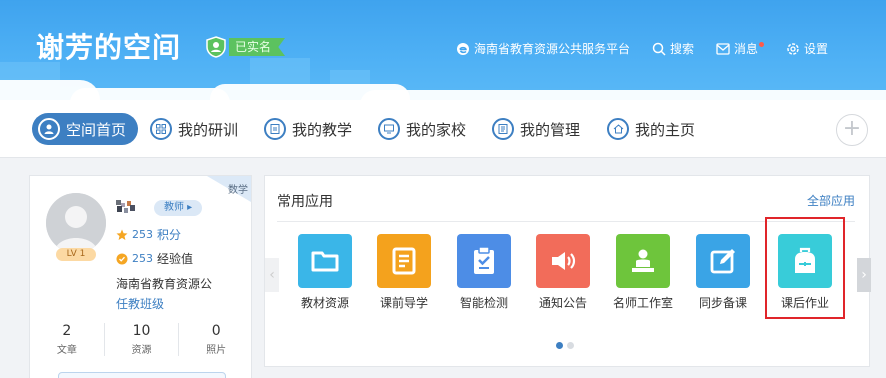 The image size is (886, 378). I want to click on tab-my-home-school: 我的家校, so click(422, 129).